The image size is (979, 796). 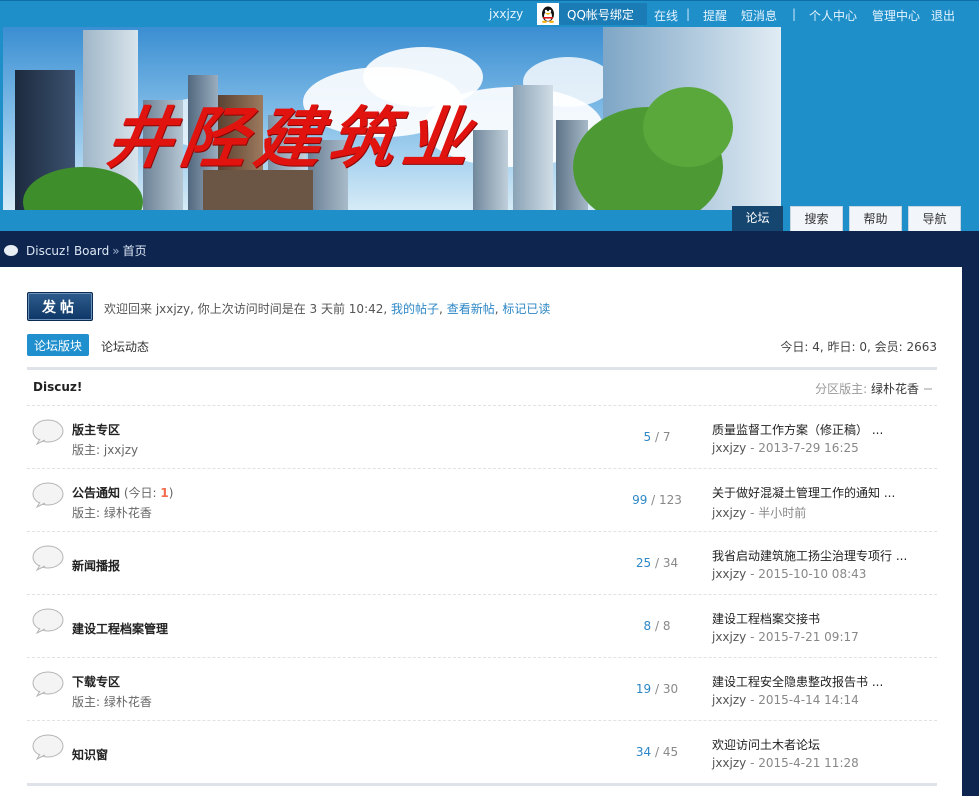 I want to click on forum-name: 知识窗, so click(x=90, y=754).